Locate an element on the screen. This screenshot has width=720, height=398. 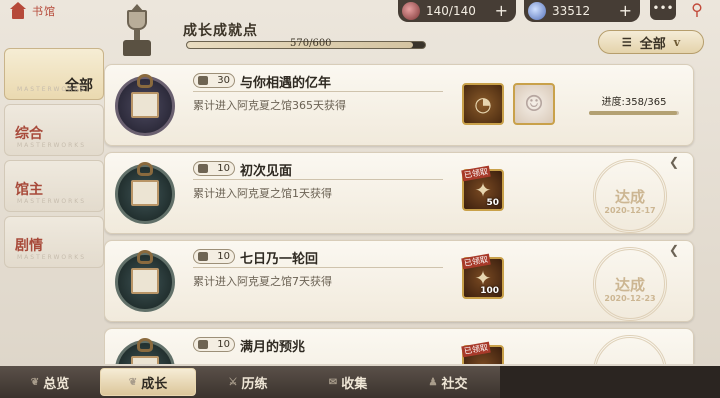
tab-label: 历练 is located at coordinates (254, 384).